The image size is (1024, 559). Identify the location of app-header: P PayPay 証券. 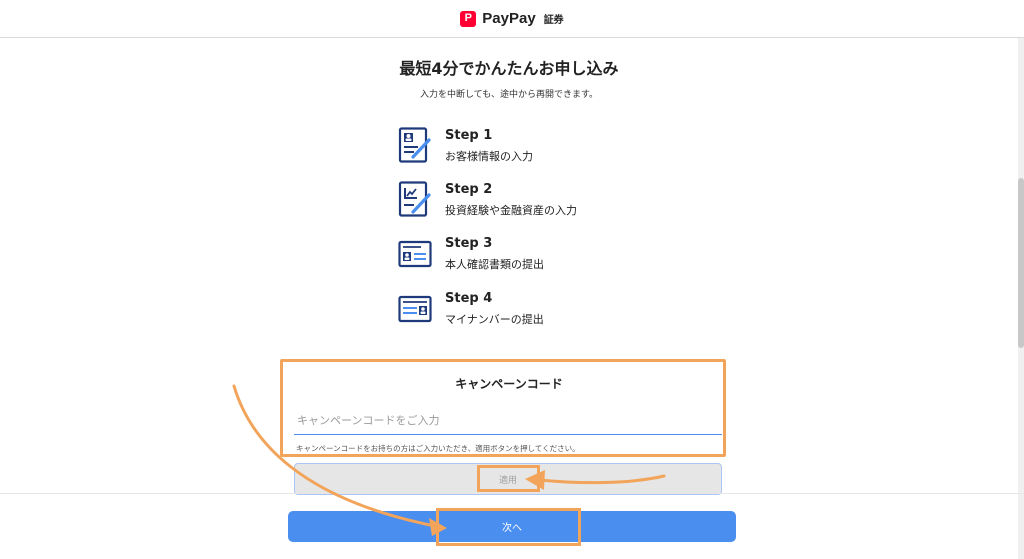
(512, 19).